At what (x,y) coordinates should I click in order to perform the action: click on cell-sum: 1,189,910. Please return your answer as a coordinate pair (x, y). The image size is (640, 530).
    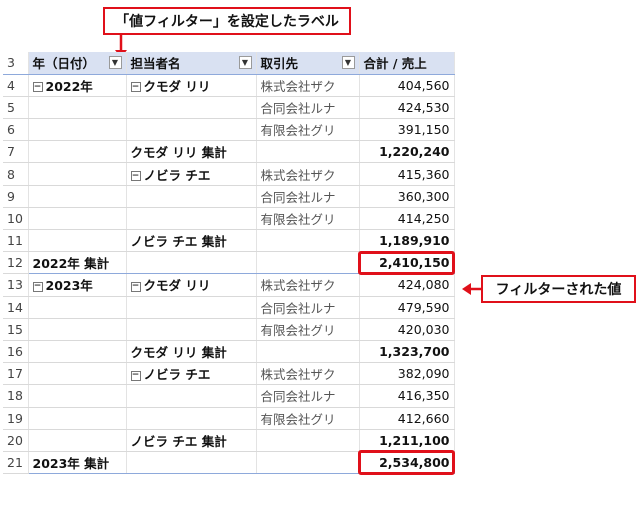
    Looking at the image, I should click on (407, 241).